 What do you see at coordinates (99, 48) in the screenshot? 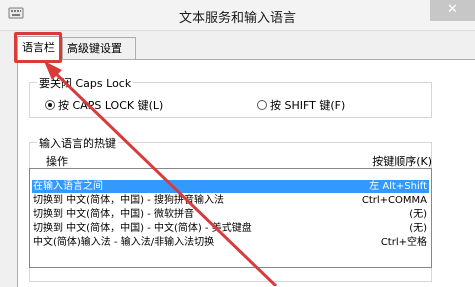
I see `tab-advanced-key-settings: 高级键设置` at bounding box center [99, 48].